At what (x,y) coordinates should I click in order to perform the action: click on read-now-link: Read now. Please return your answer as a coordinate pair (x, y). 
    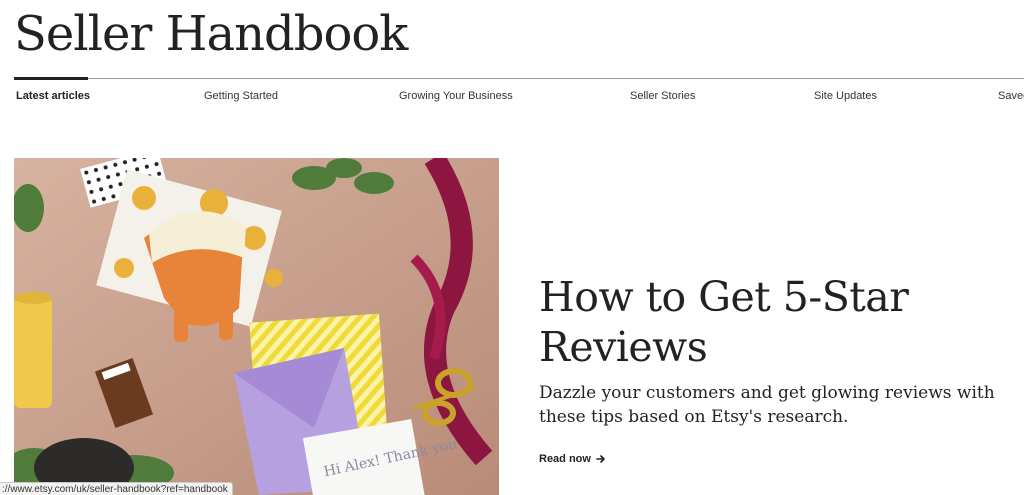
    Looking at the image, I should click on (572, 459).